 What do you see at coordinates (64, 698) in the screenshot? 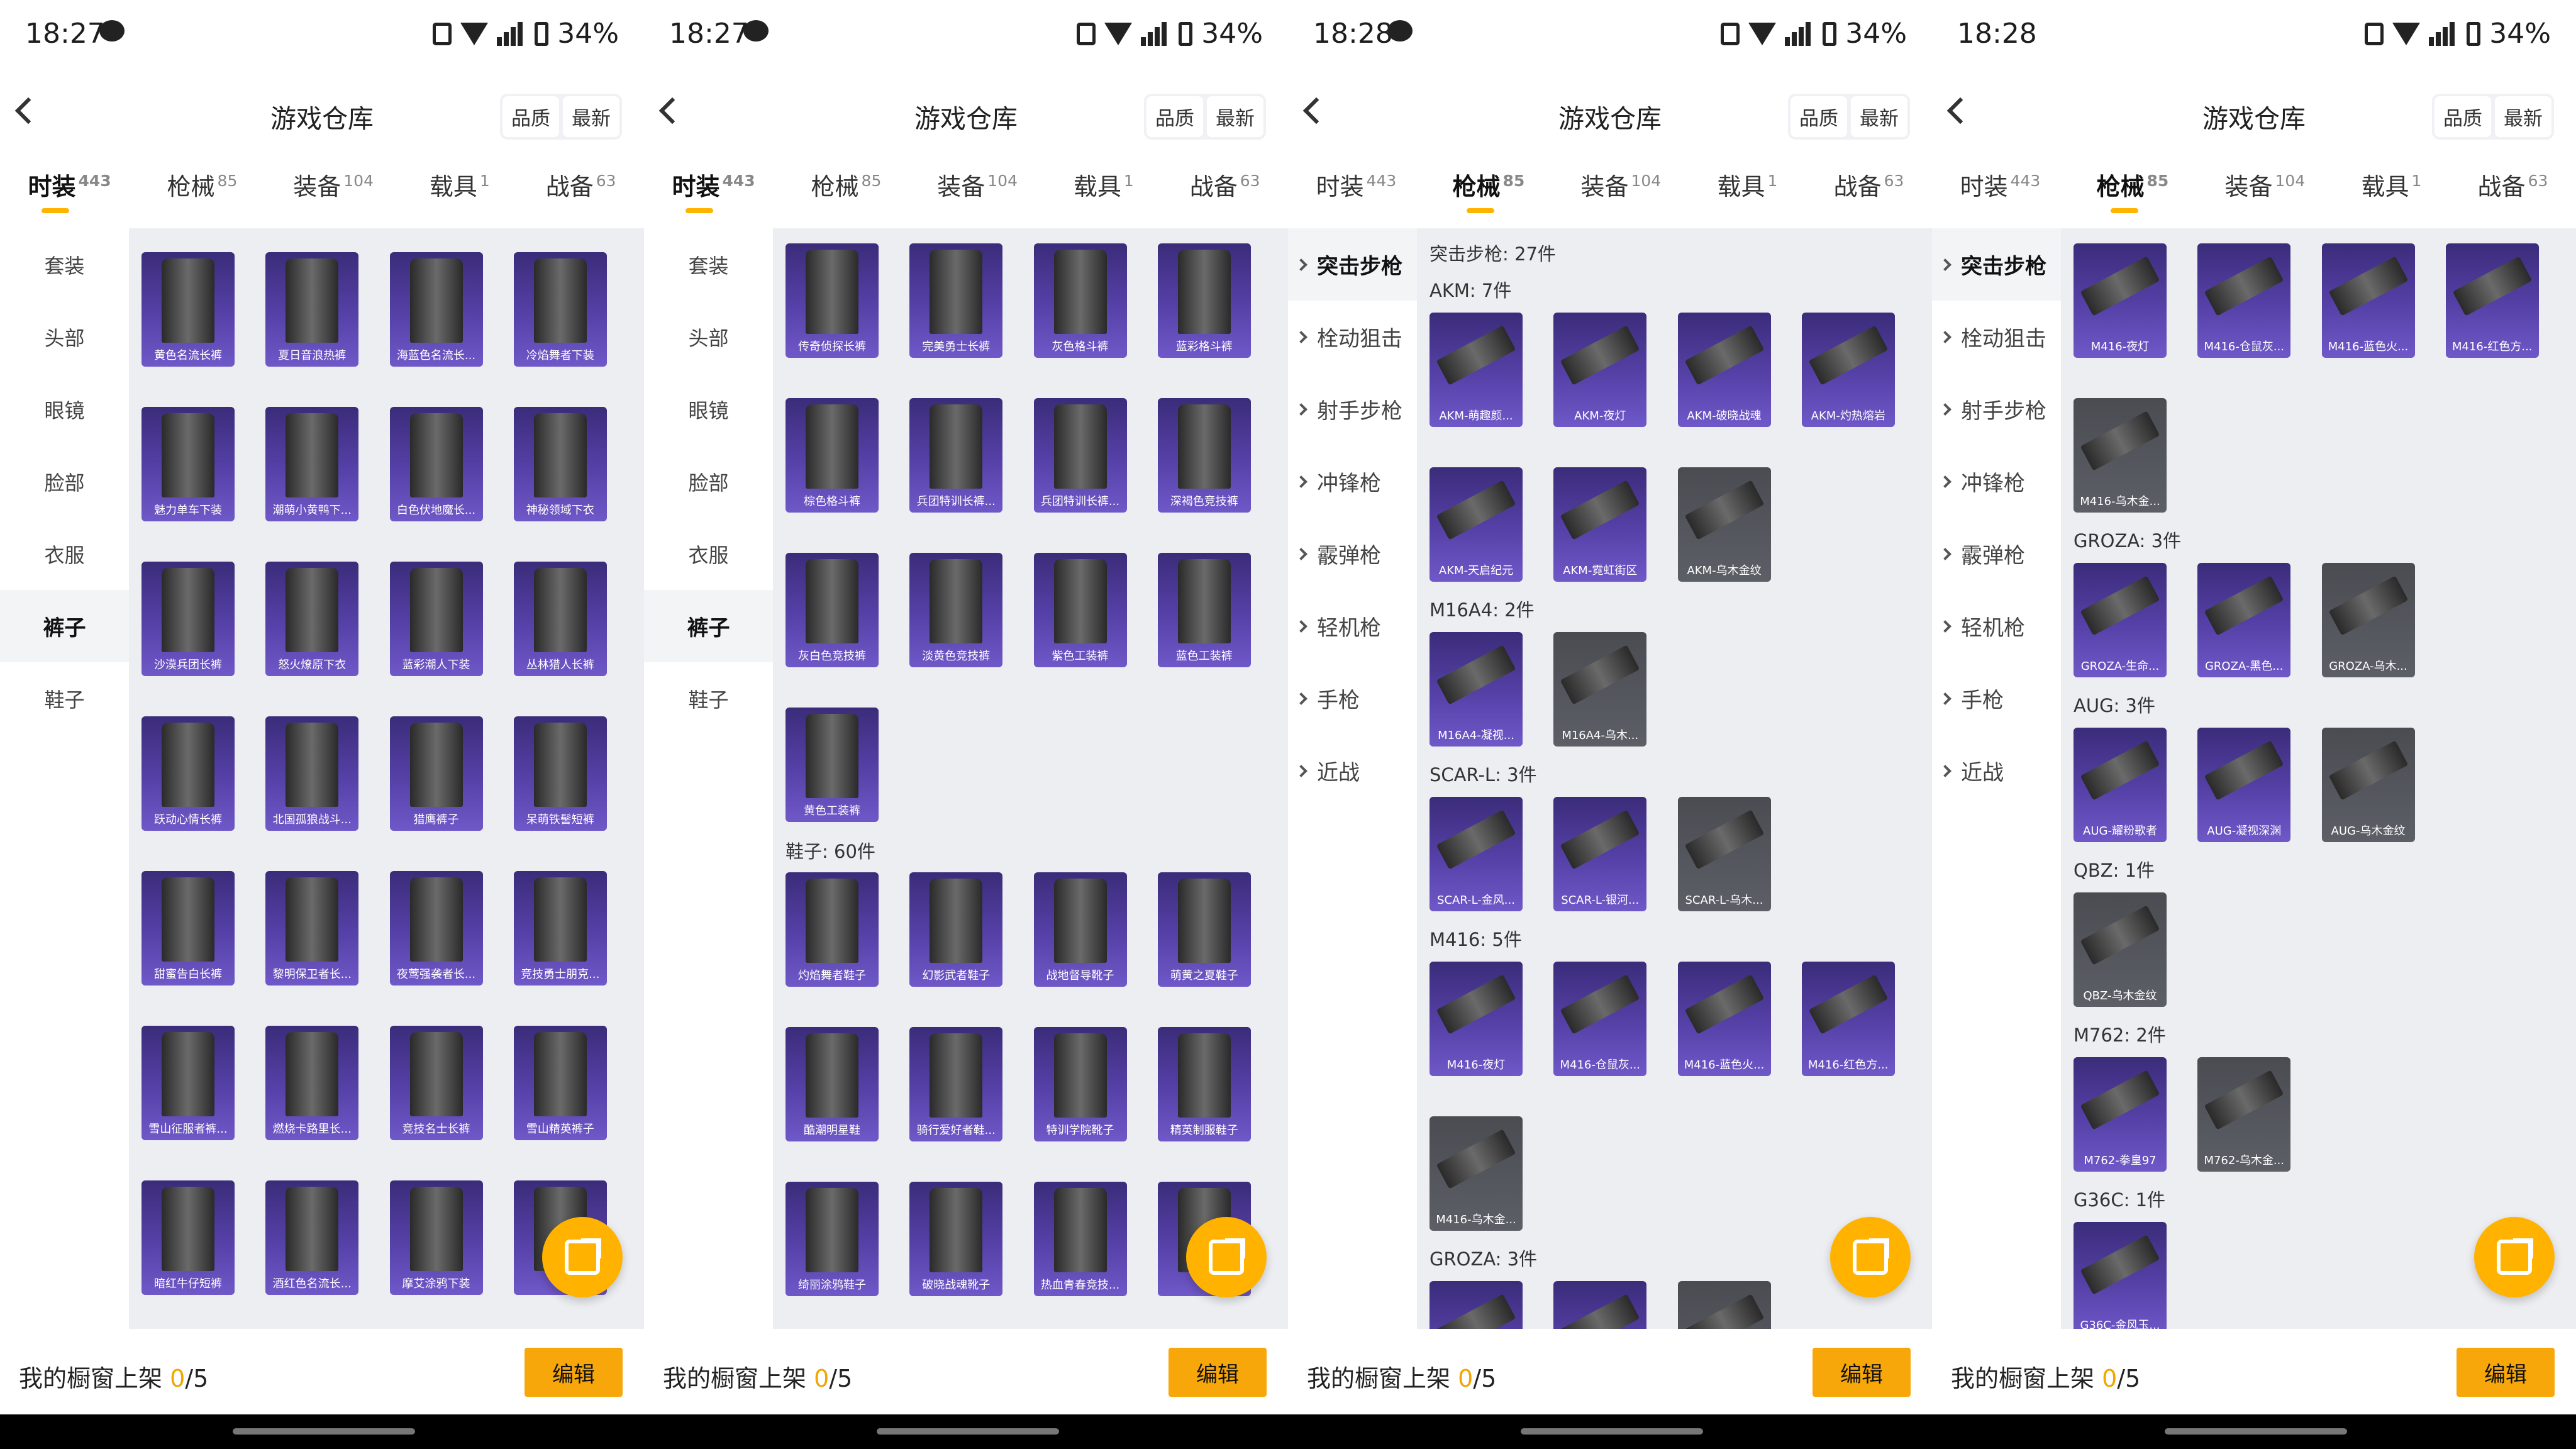
I see `outfit-category-item: 鞋子` at bounding box center [64, 698].